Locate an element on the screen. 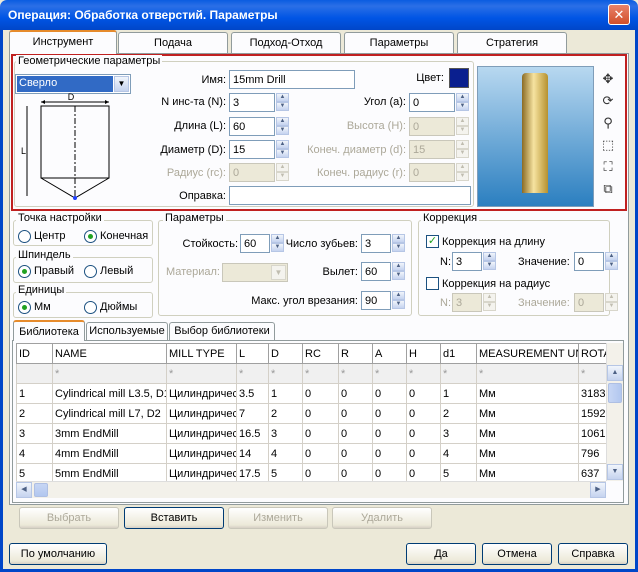 The image size is (638, 572). select-button: Выбрать is located at coordinates (69, 518).